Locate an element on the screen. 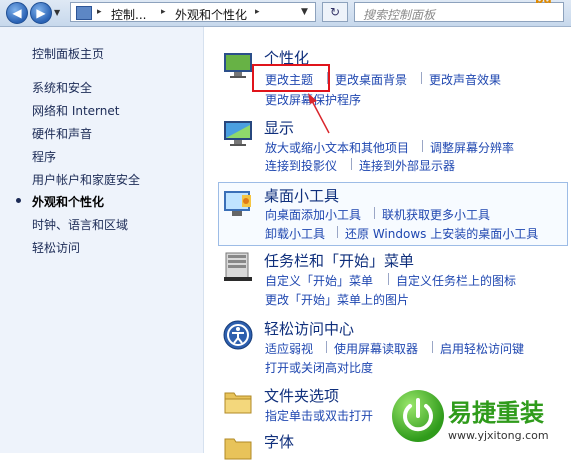 Image resolution: width=571 pixels, height=463 pixels. address-dropdown-icon: ▼ is located at coordinates (304, 12).